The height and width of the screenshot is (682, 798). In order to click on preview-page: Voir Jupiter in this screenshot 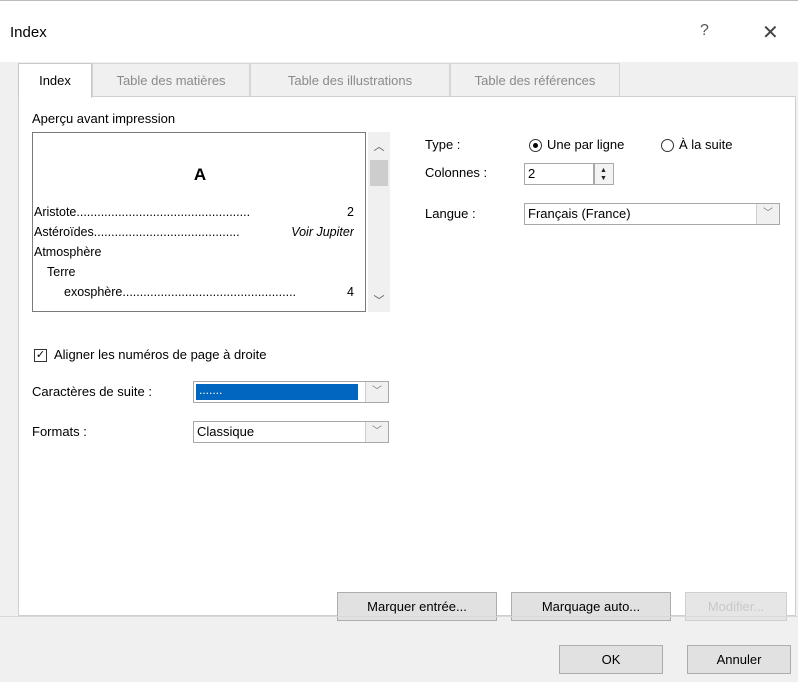, I will do `click(321, 232)`.